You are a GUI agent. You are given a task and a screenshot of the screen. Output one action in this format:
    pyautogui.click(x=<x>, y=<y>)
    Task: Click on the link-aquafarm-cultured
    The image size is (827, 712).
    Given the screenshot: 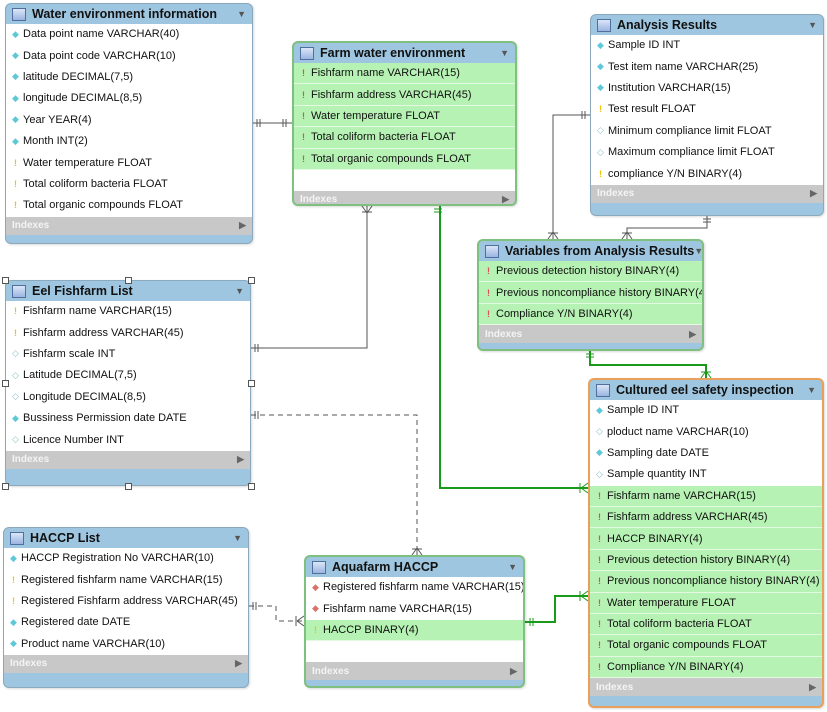 What is the action you would take?
    pyautogui.click(x=556, y=609)
    